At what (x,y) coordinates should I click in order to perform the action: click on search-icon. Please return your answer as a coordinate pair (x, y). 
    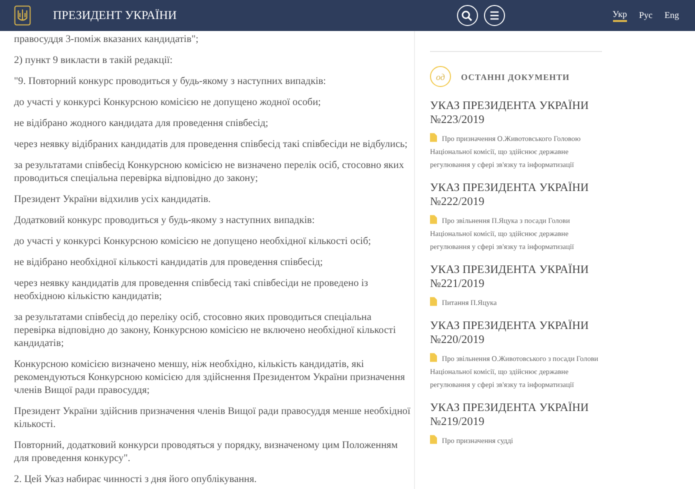
    Looking at the image, I should click on (467, 16).